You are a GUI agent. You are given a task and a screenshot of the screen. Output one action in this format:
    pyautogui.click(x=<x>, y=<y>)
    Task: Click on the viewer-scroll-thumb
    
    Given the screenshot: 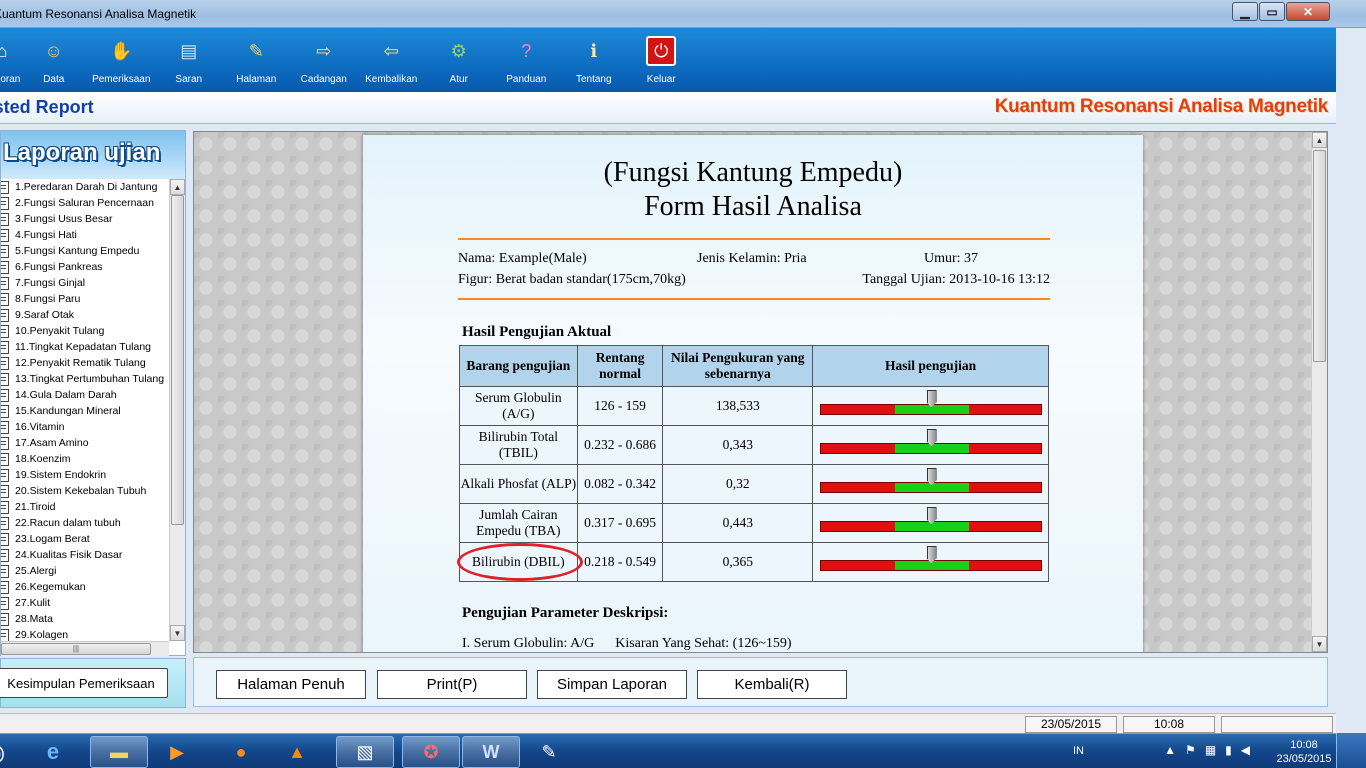 What is the action you would take?
    pyautogui.click(x=1319, y=256)
    